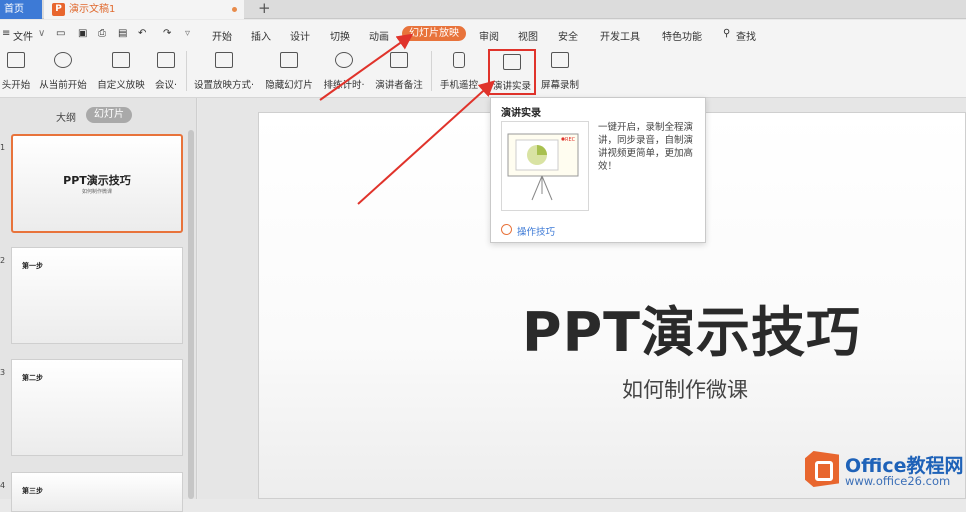 The height and width of the screenshot is (512, 966). I want to click on rec-label: REC, so click(570, 140).